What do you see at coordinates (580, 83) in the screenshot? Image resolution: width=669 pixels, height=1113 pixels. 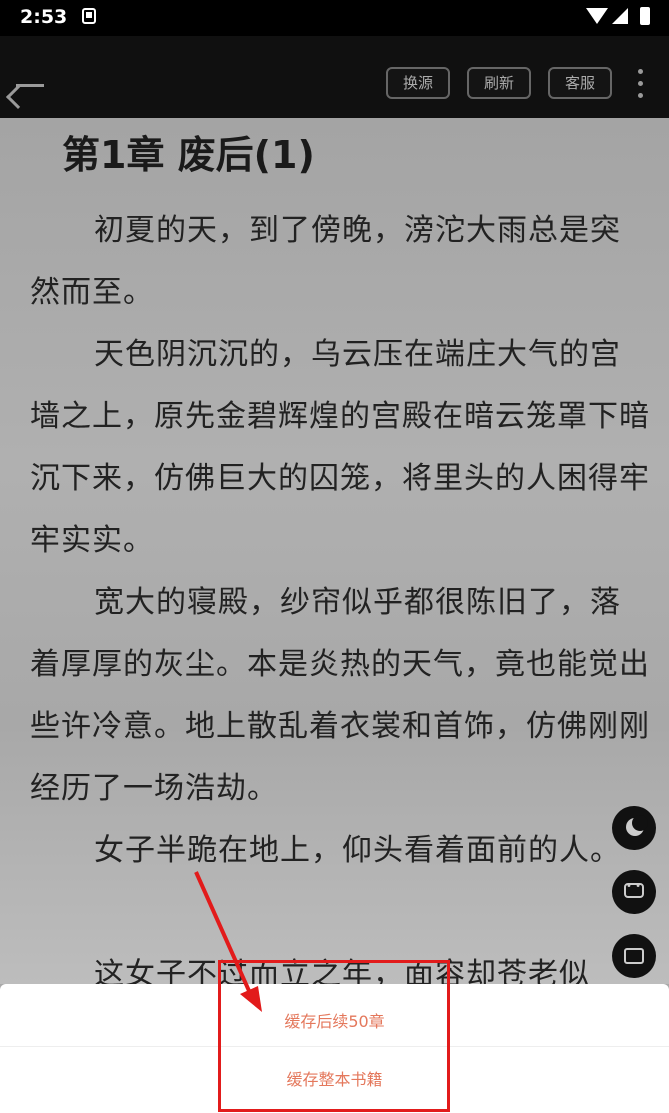 I see `customer-service-button: 客服` at bounding box center [580, 83].